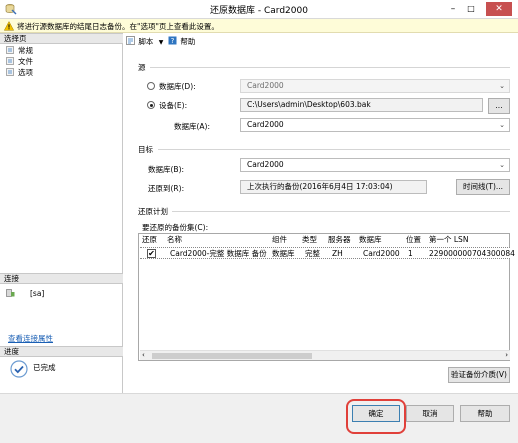 This screenshot has height=443, width=518. I want to click on warning-text: 将进行源数据库的结尾日志备份。在"选项"页上查看此设置。, so click(118, 26).